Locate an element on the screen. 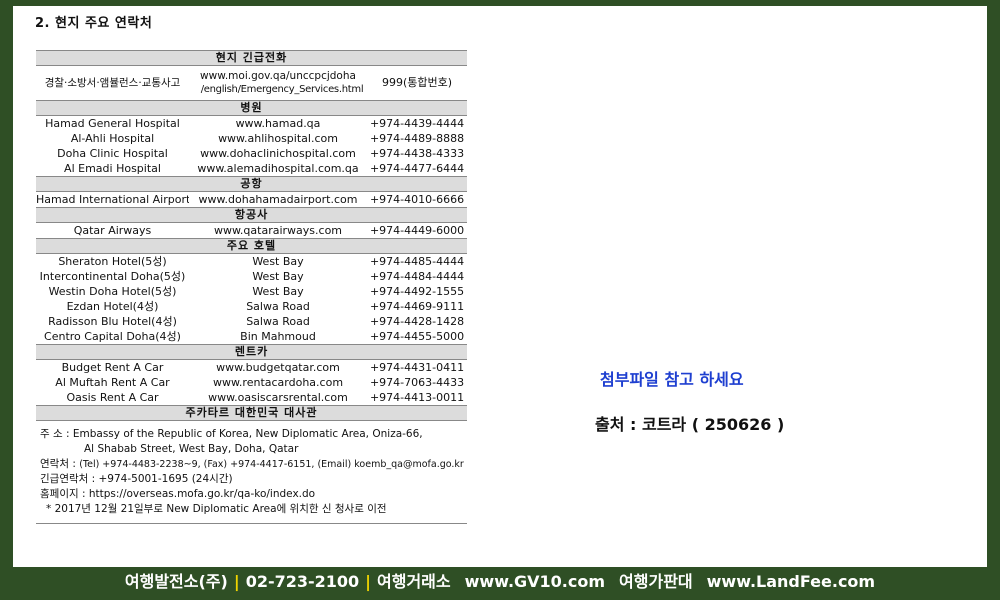 This screenshot has height=600, width=1000. footer-price-link: www.LandFee.com is located at coordinates (791, 581).